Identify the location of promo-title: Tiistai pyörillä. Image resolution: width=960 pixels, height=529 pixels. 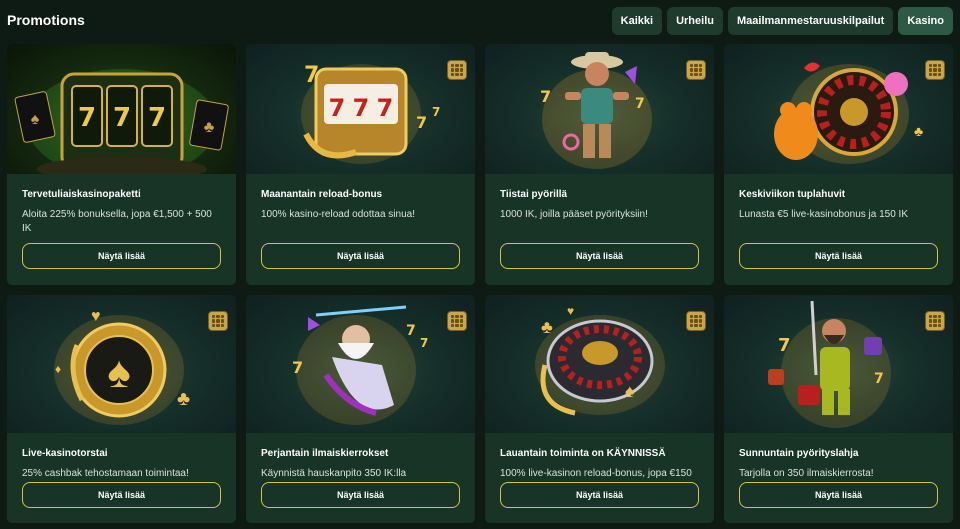
(534, 194).